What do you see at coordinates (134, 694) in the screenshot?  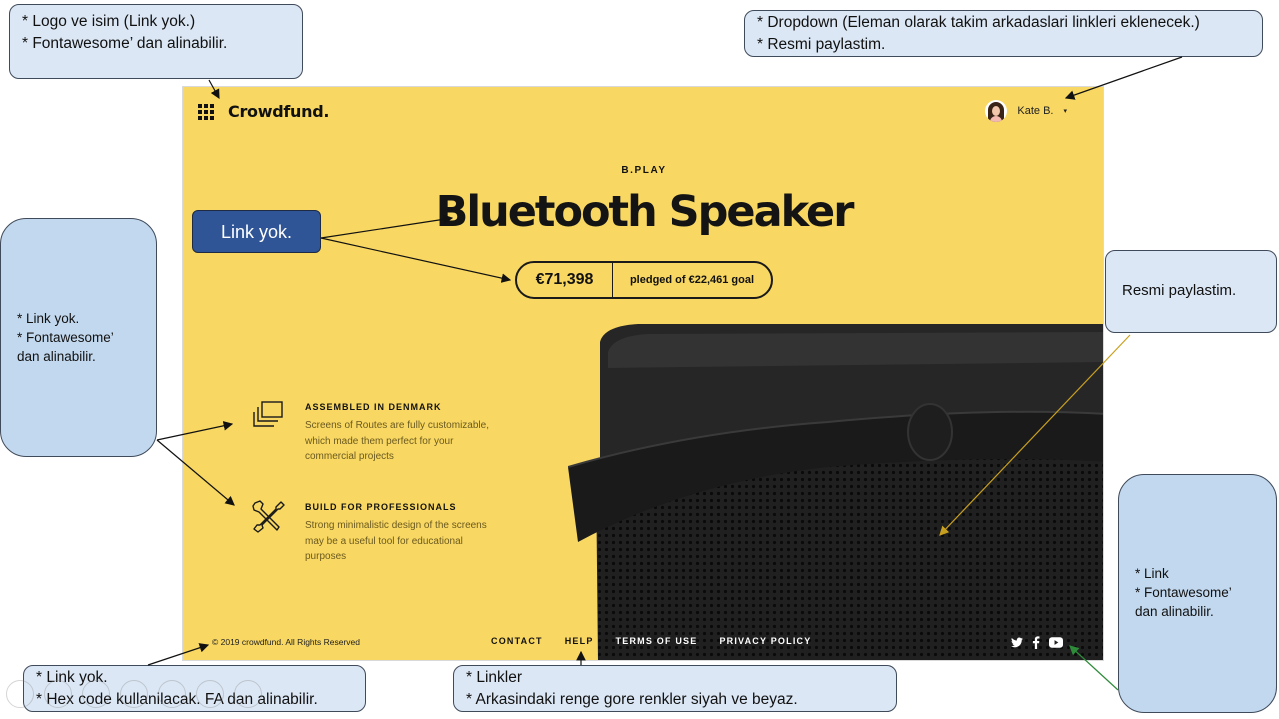 I see `slideshow-controls` at bounding box center [134, 694].